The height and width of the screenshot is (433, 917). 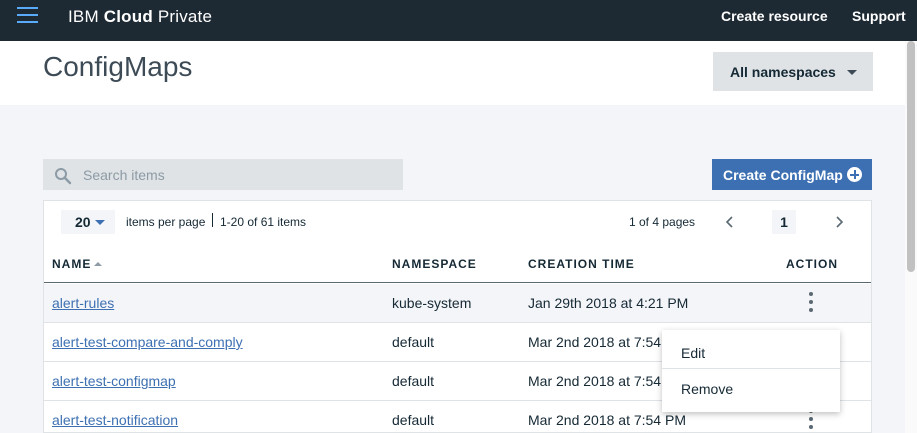 What do you see at coordinates (118, 66) in the screenshot?
I see `page-title: ConfigMaps` at bounding box center [118, 66].